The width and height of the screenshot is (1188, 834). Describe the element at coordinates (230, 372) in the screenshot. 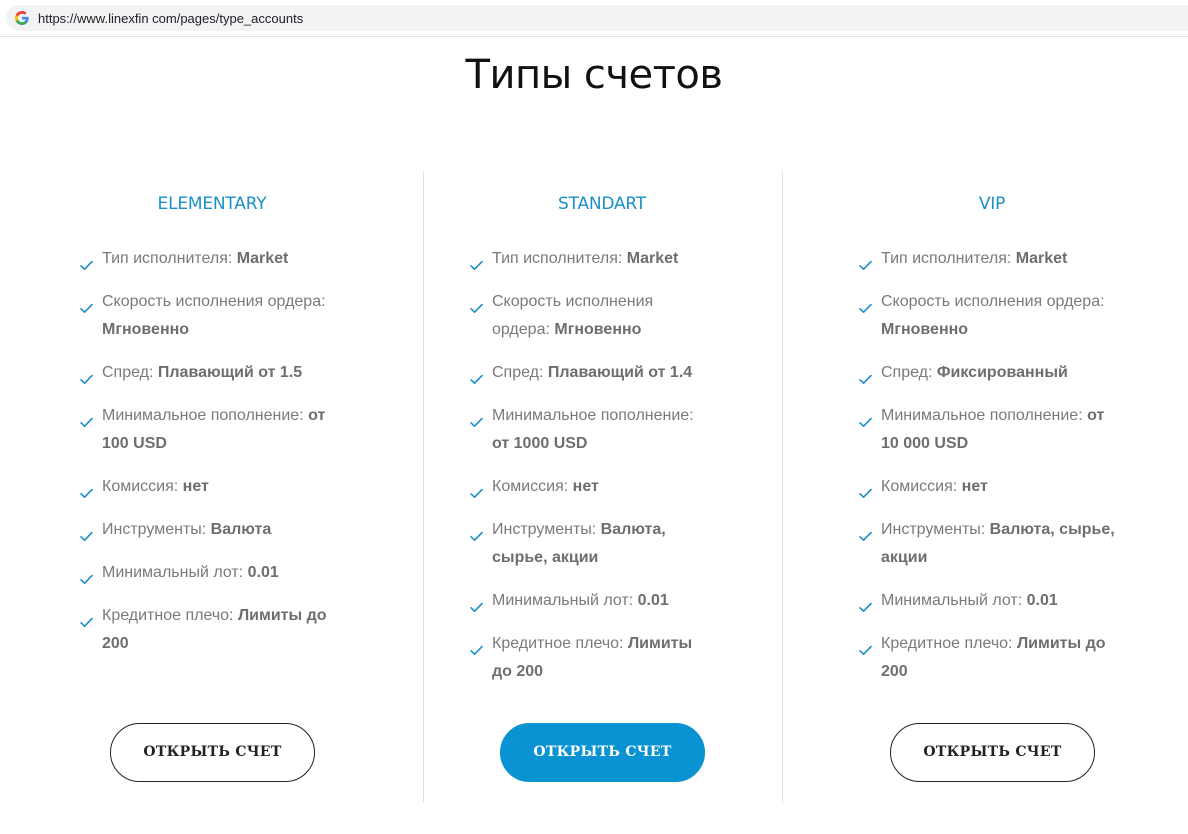

I see `feature-value: Плавающий от 1.5` at that location.